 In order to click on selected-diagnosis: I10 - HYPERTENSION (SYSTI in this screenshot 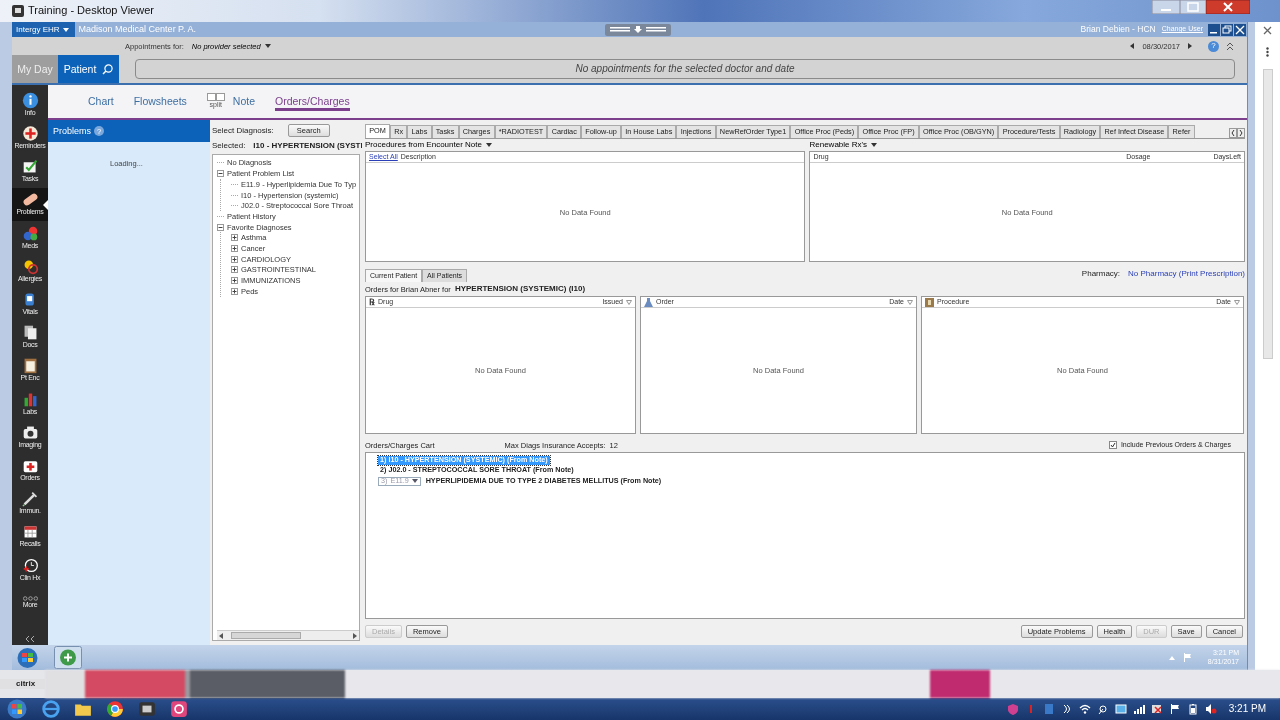, I will do `click(308, 146)`.